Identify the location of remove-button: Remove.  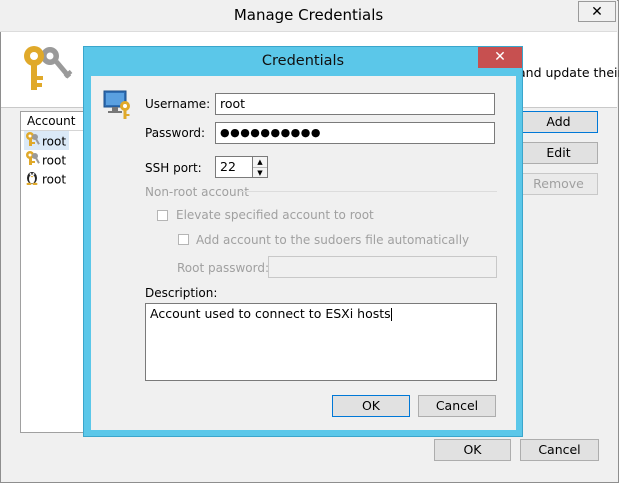
(558, 184).